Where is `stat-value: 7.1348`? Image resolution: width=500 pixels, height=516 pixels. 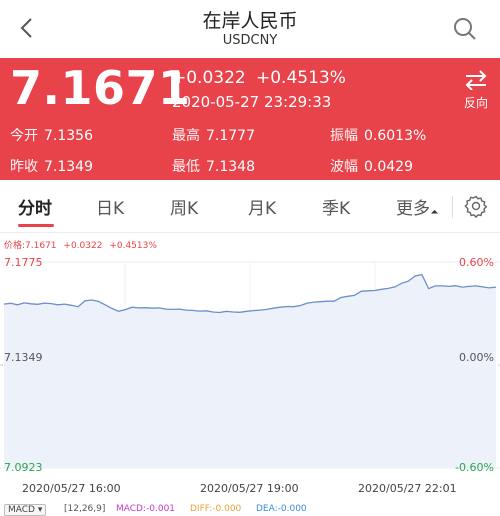 stat-value: 7.1348 is located at coordinates (230, 167).